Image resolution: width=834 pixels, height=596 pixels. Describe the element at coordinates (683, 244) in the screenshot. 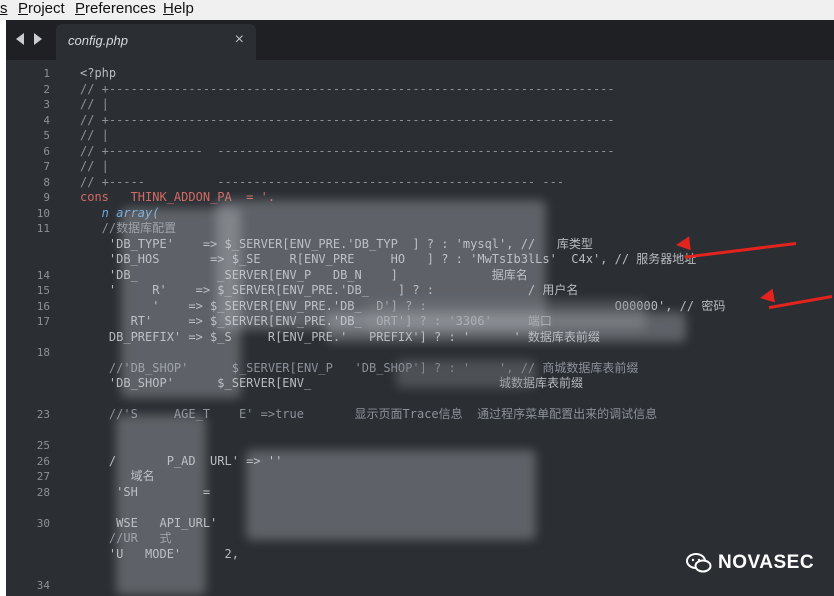

I see `red-arrow-host-head` at that location.